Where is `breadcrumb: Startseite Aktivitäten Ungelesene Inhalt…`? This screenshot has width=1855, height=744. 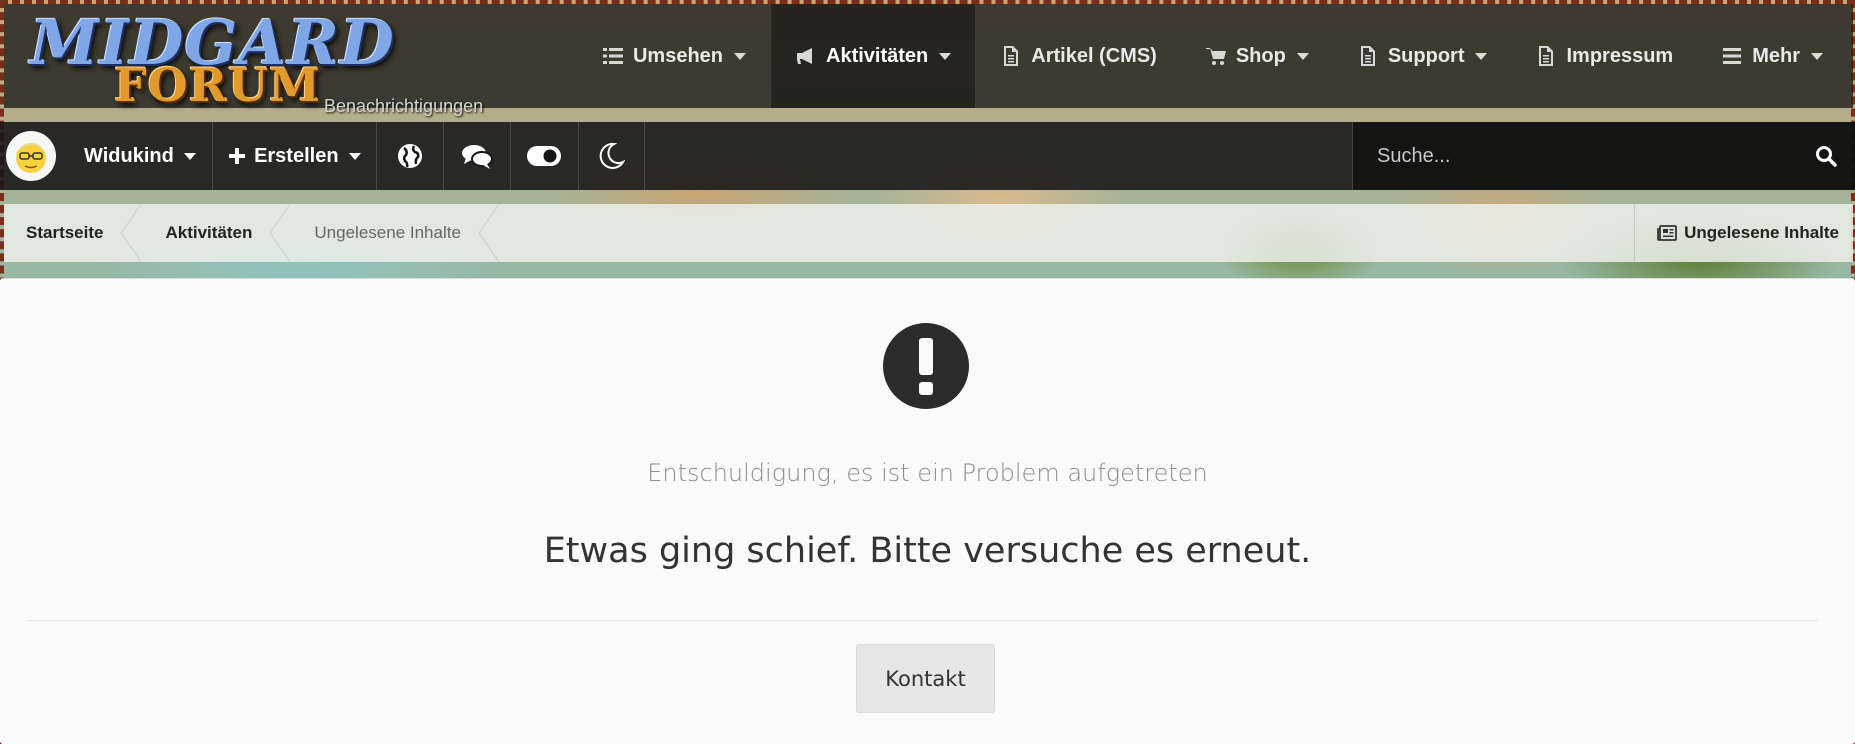
breadcrumb: Startseite Aktivitäten Ungelesene Inhalt… is located at coordinates (928, 233).